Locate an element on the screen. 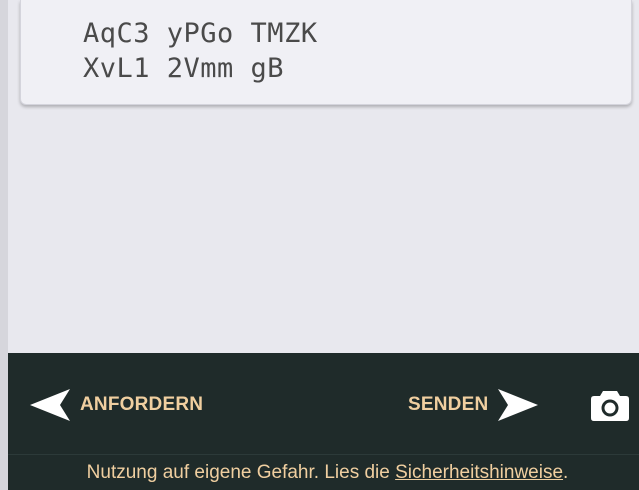 The width and height of the screenshot is (639, 490). safety-notice-text: Nutzung auf eigene Gefahr. Lies die is located at coordinates (241, 472).